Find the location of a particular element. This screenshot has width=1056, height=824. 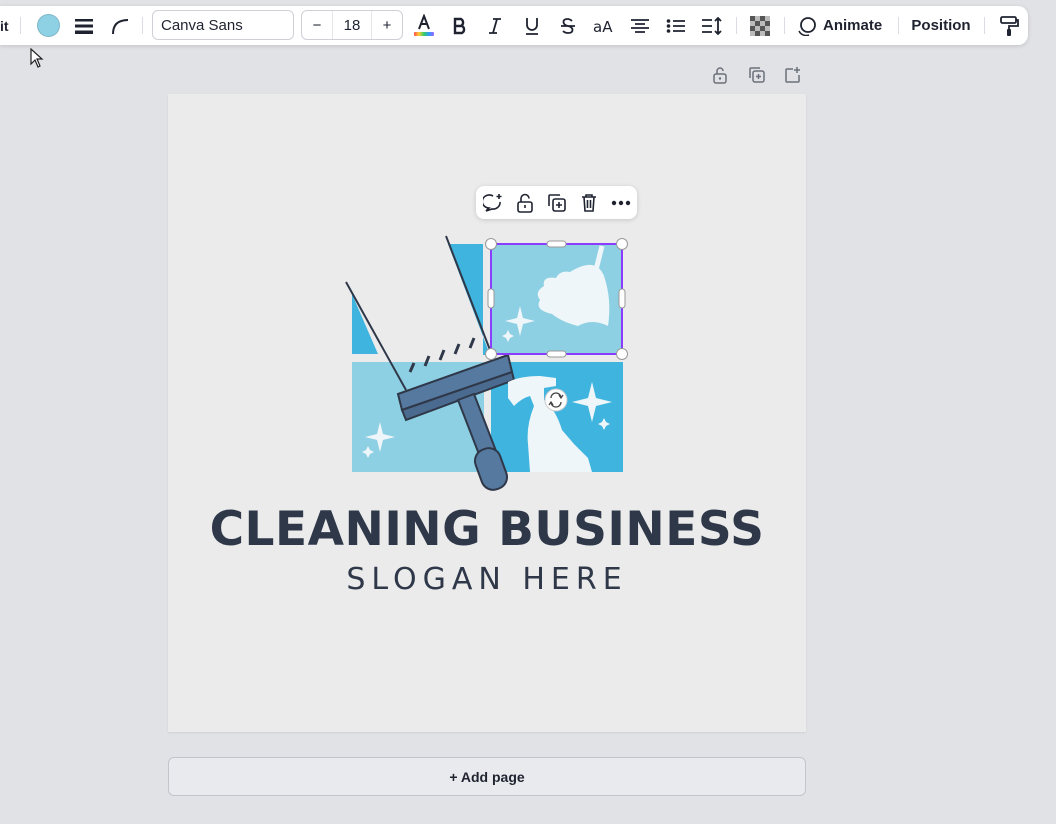

increase-font-size-button: + is located at coordinates (387, 25).